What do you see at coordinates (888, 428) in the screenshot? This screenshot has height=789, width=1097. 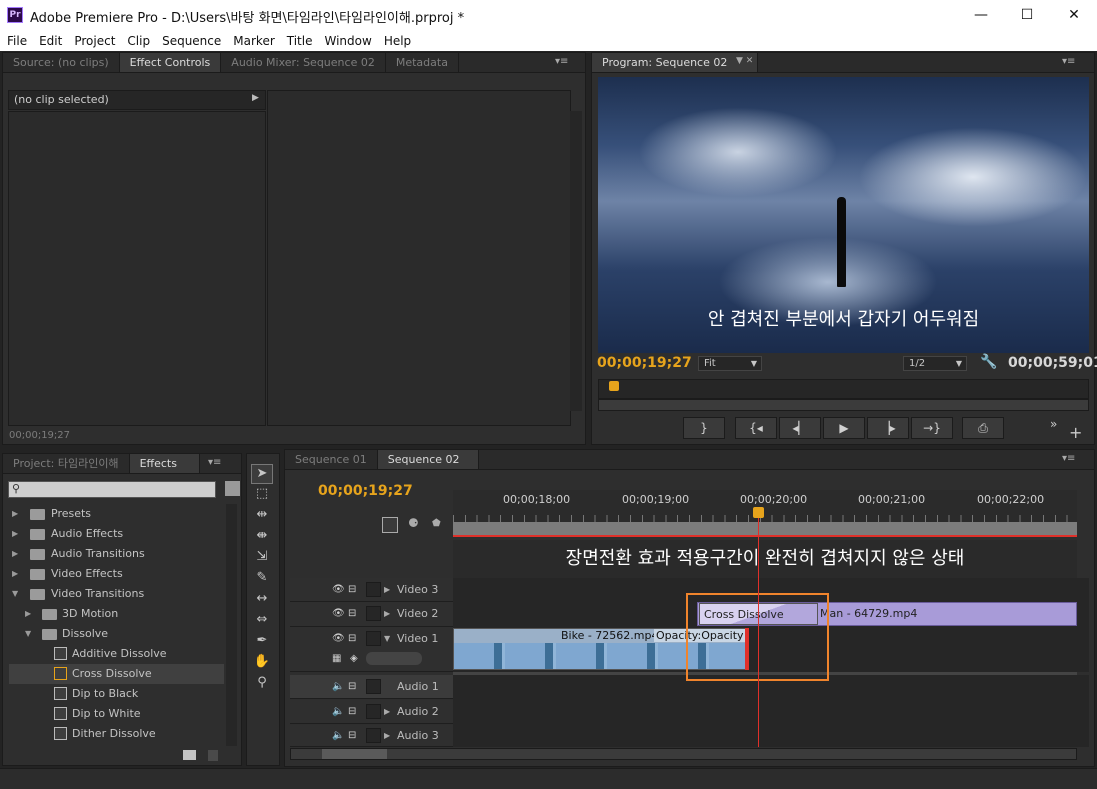 I see `step-forward-icon: ▕▸` at bounding box center [888, 428].